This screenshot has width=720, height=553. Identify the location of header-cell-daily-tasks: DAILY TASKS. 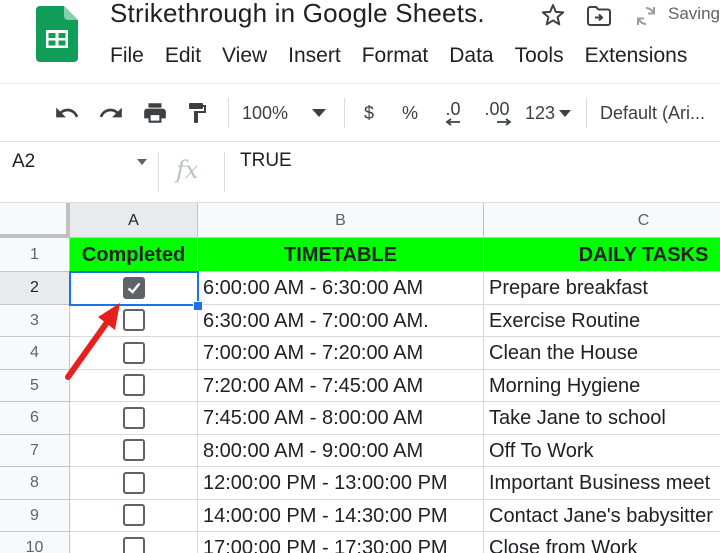
(602, 255).